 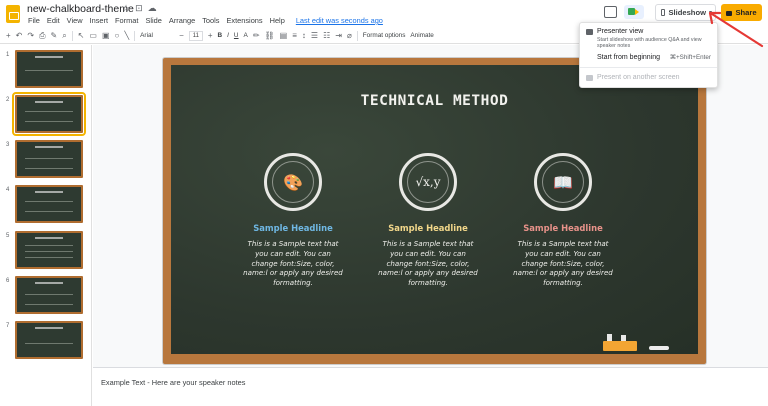 What do you see at coordinates (428, 182) in the screenshot?
I see `formula-icon: √x,y` at bounding box center [428, 182].